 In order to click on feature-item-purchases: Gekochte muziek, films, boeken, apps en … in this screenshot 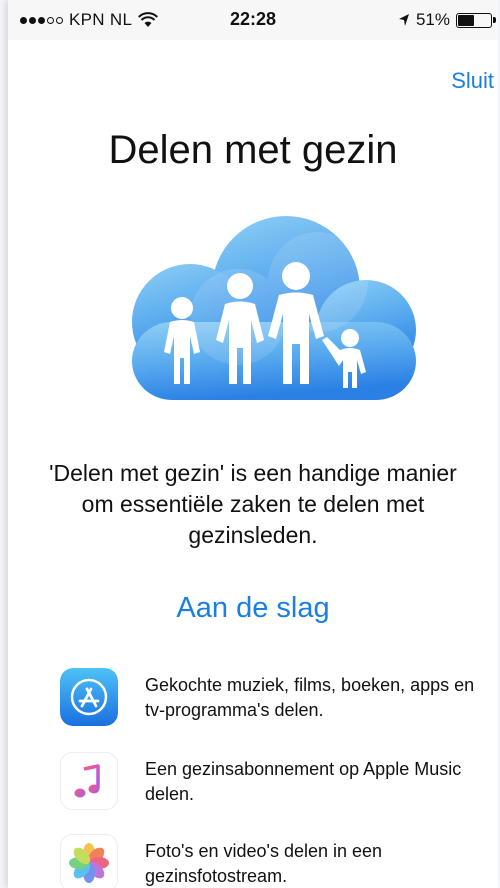, I will do `click(274, 698)`.